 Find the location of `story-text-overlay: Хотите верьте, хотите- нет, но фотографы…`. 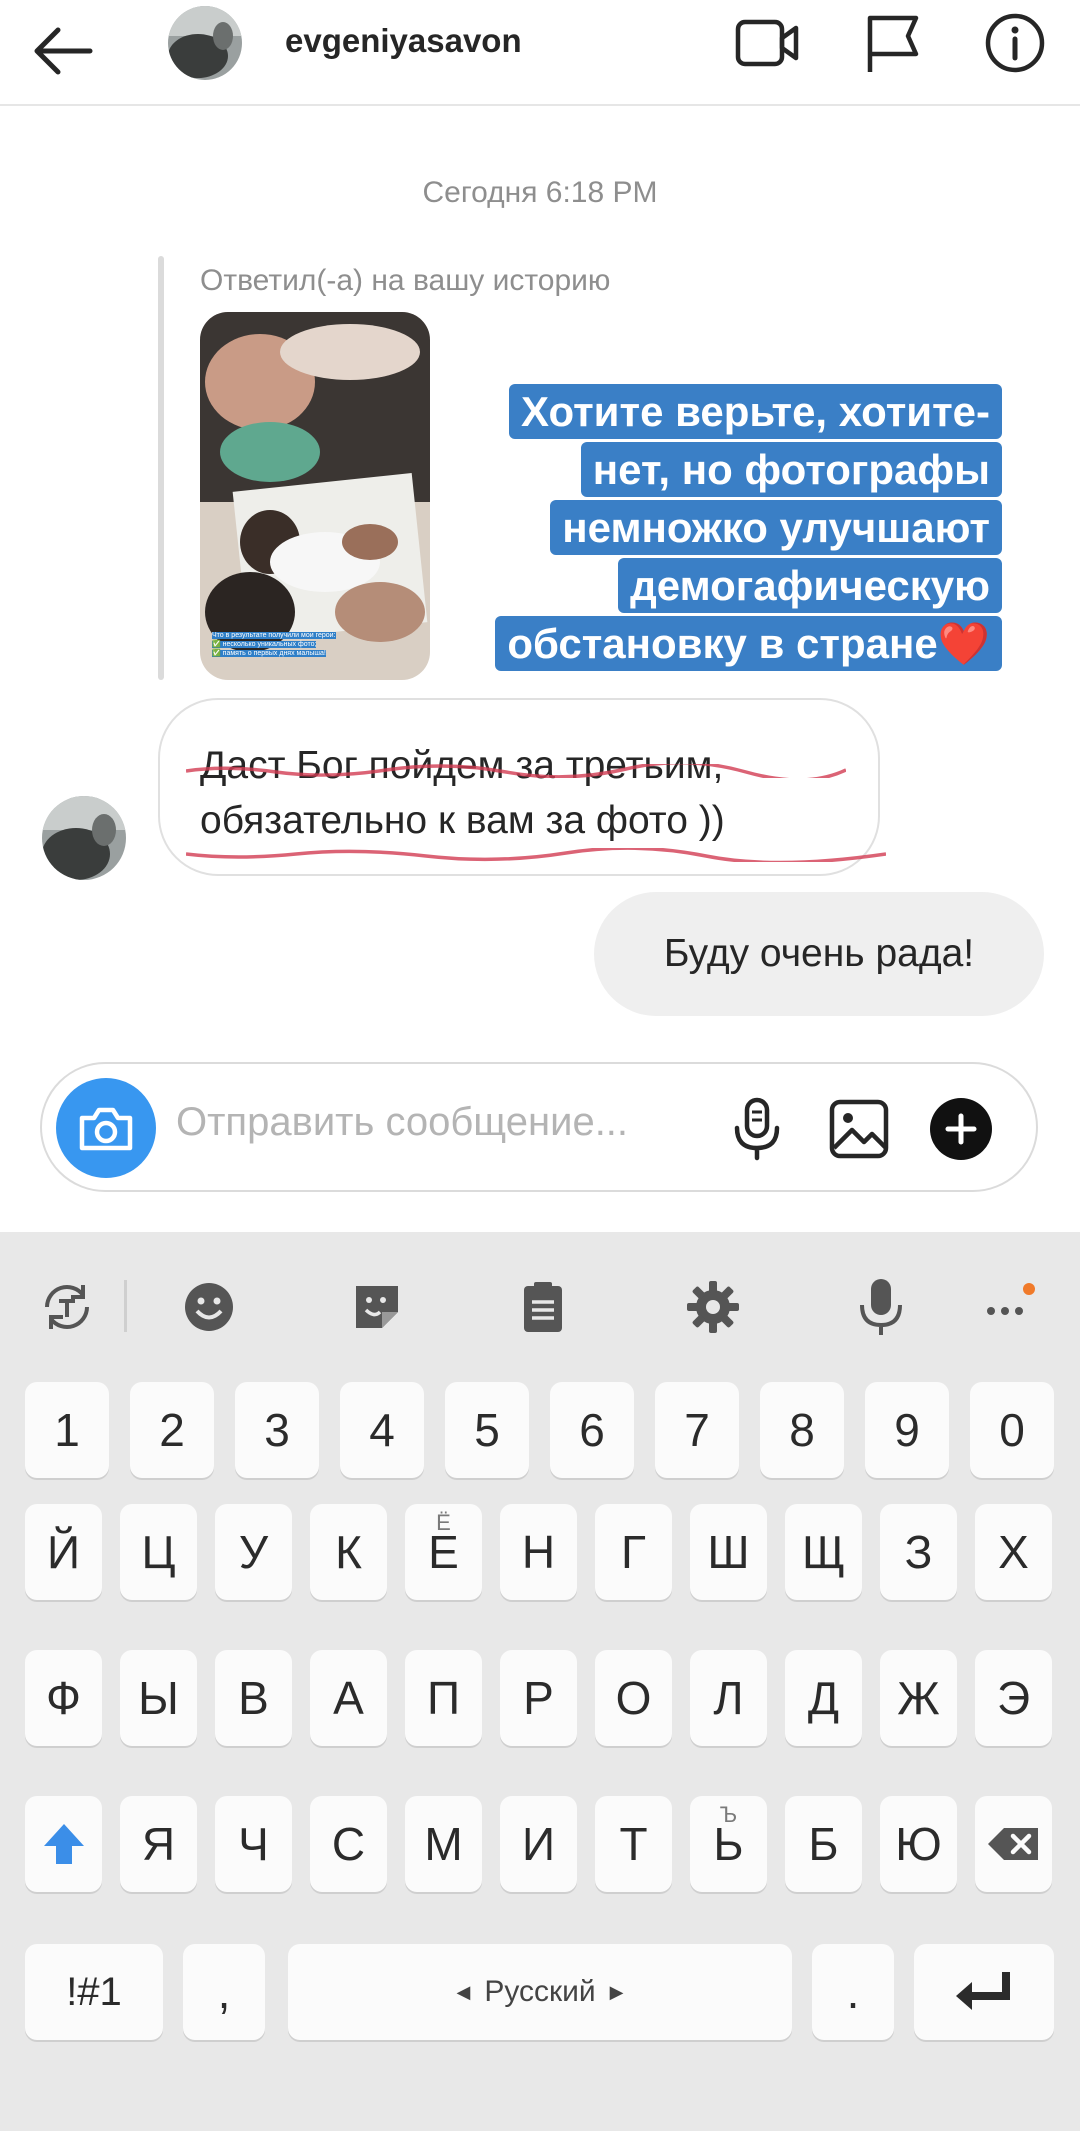

story-text-overlay: Хотите верьте, хотите- нет, но фотографы… is located at coordinates (722, 528).